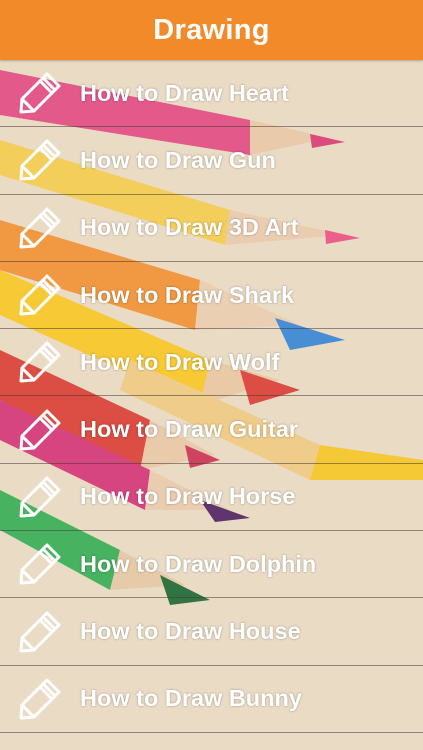  Describe the element at coordinates (189, 429) in the screenshot. I see `list-item-label: How to Draw Guitar` at that location.